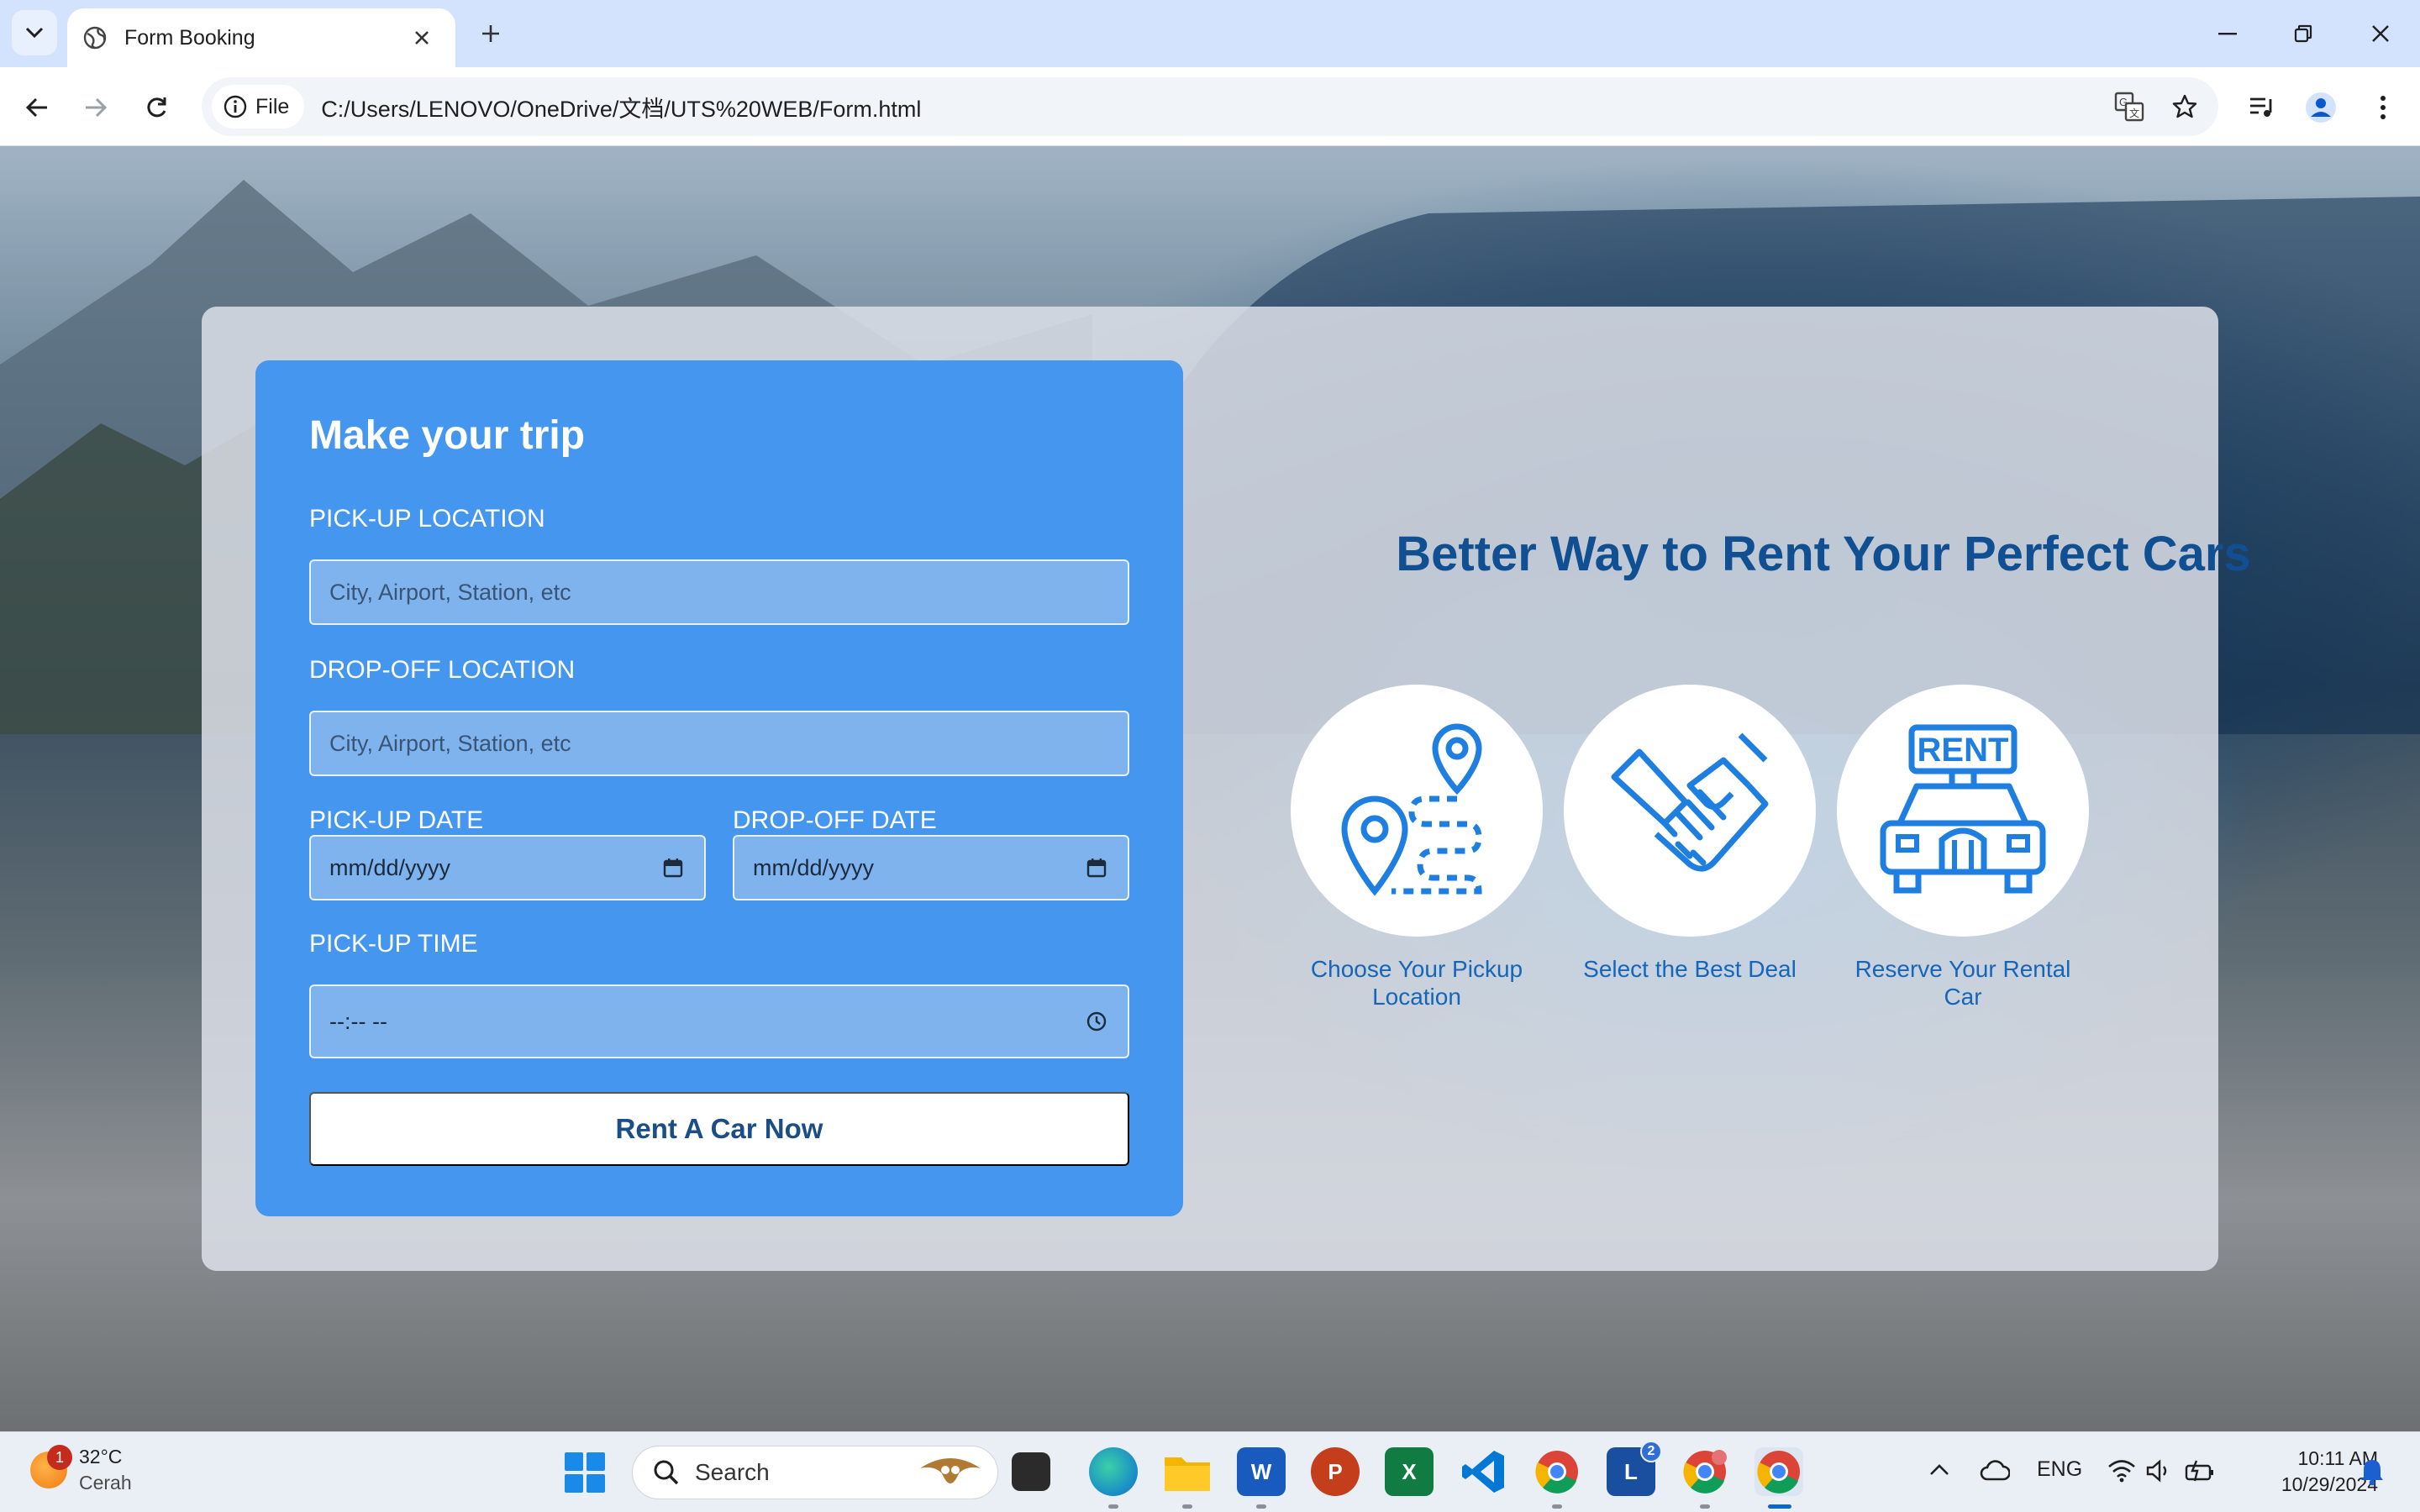 This screenshot has height=1512, width=2420. What do you see at coordinates (2134, 113) in the screenshot?
I see `svg-text: 文` at bounding box center [2134, 113].